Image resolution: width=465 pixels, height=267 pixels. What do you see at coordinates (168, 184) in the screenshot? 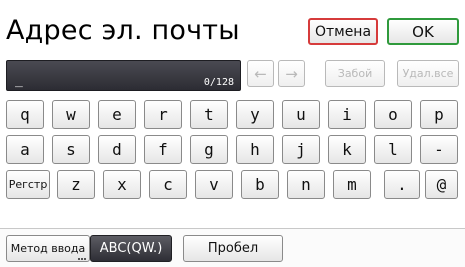
I see `key-c: c` at bounding box center [168, 184].